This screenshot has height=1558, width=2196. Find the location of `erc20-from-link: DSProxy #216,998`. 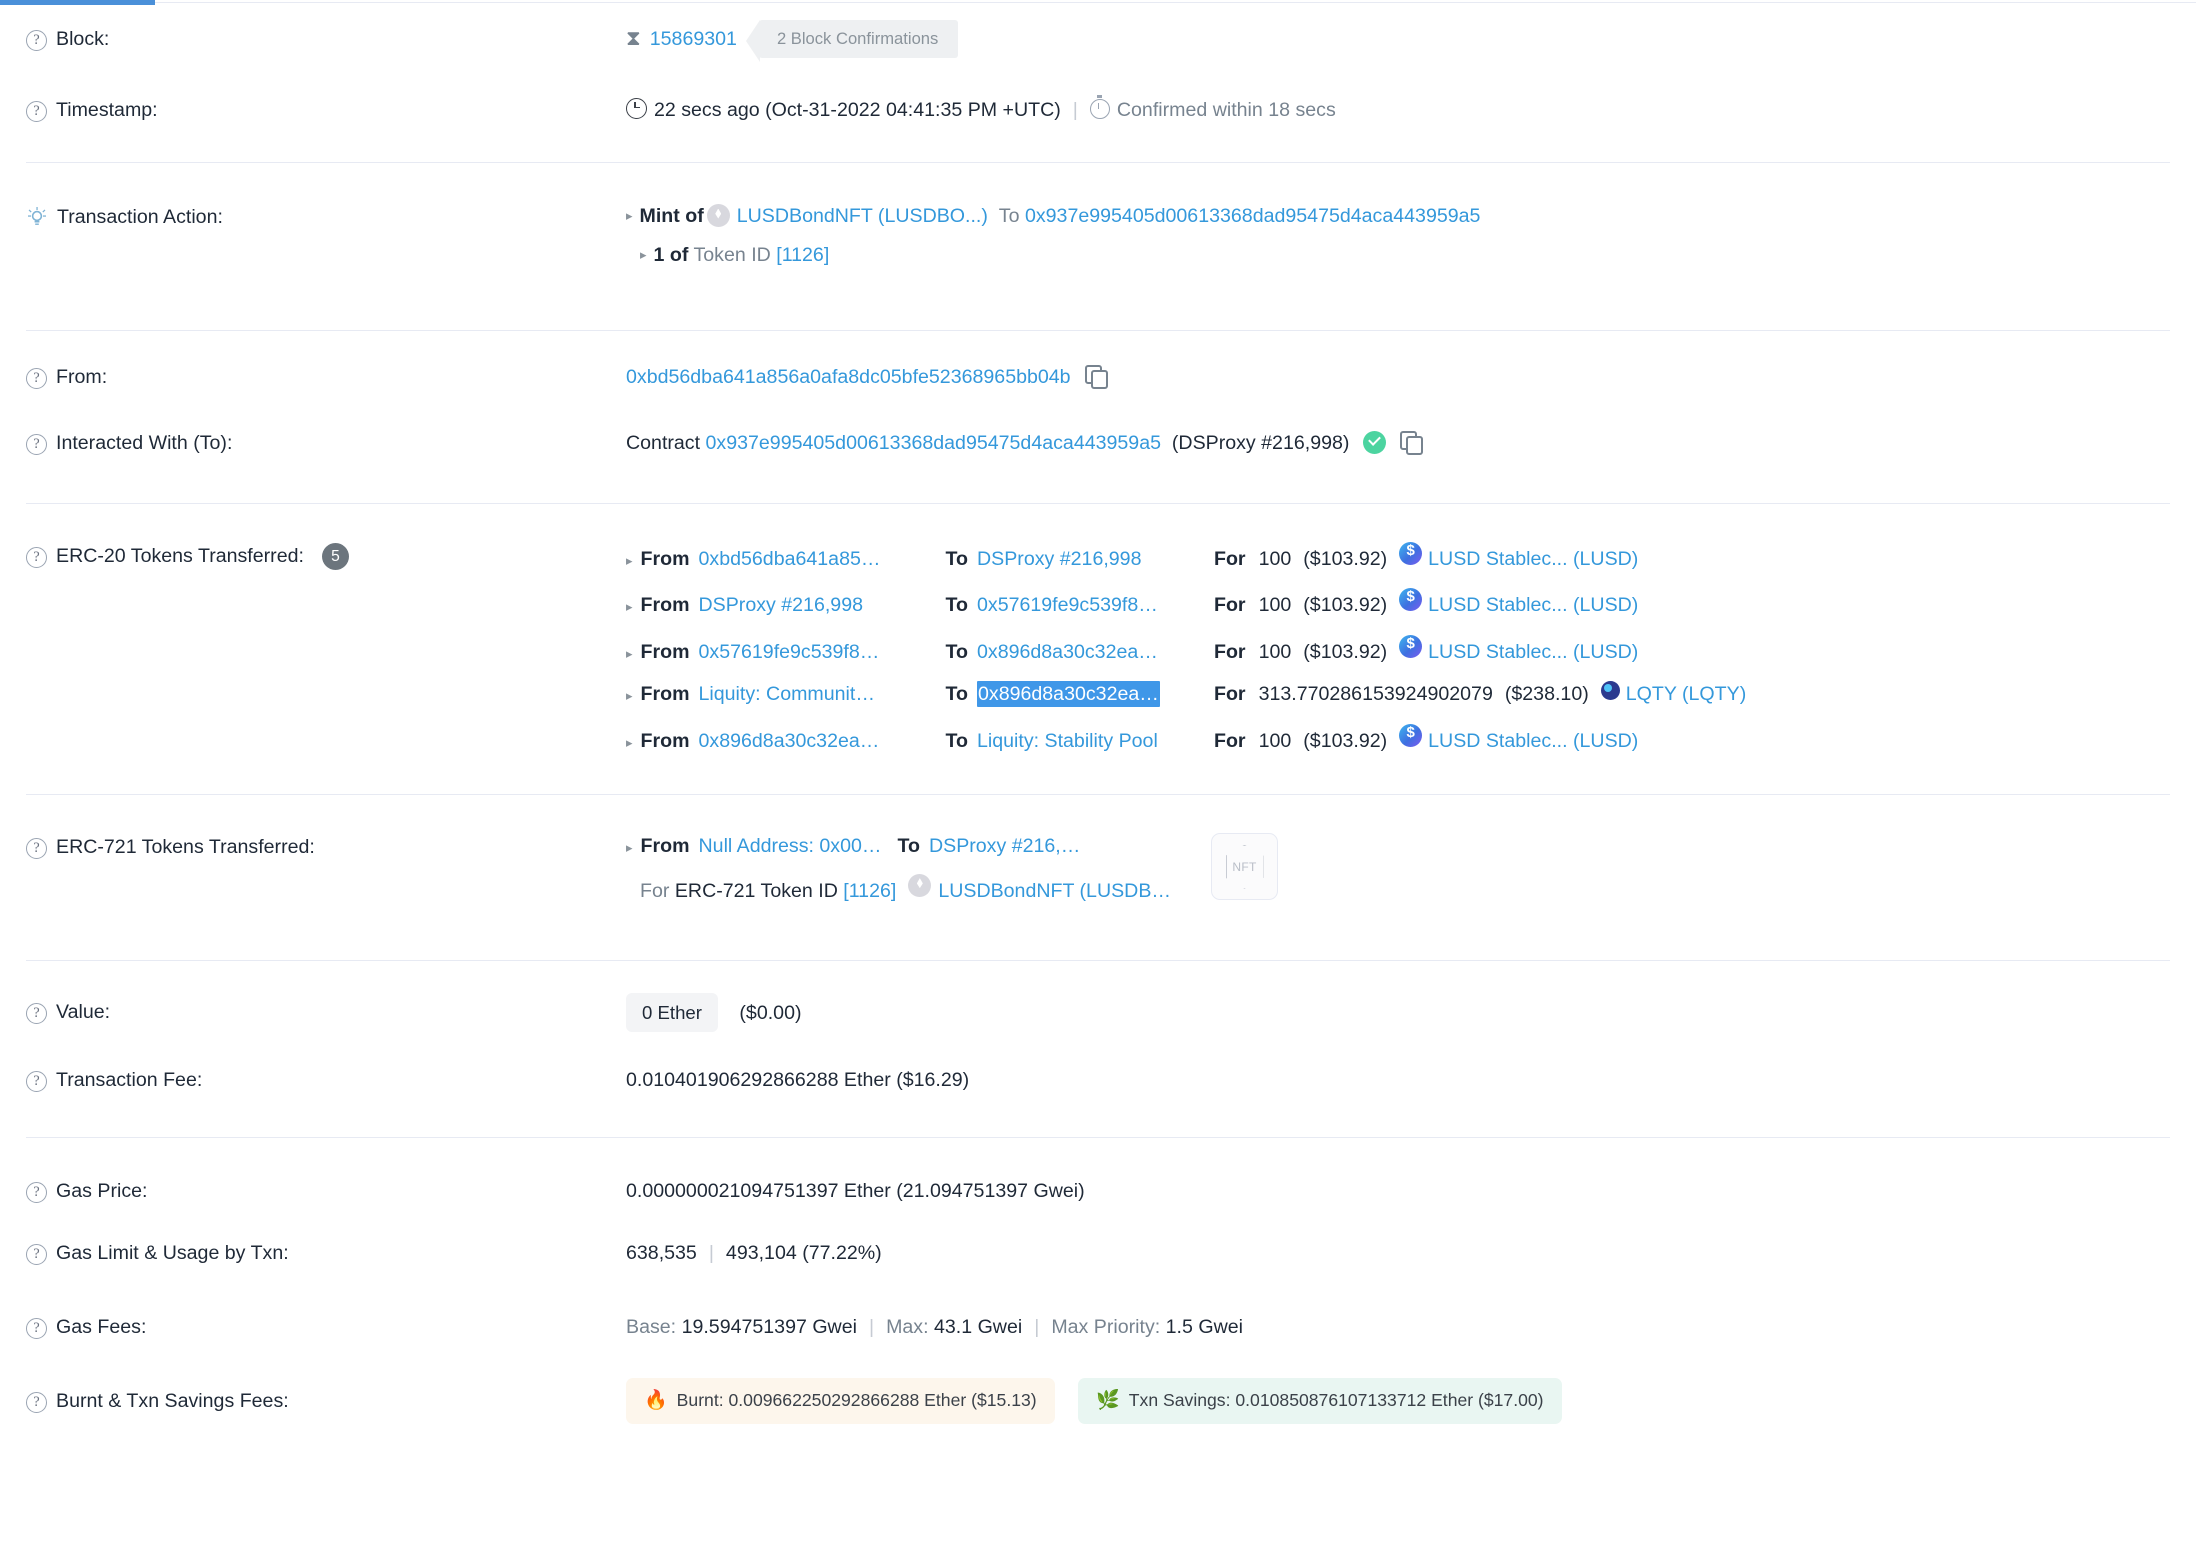

erc20-from-link: DSProxy #216,998 is located at coordinates (781, 605).